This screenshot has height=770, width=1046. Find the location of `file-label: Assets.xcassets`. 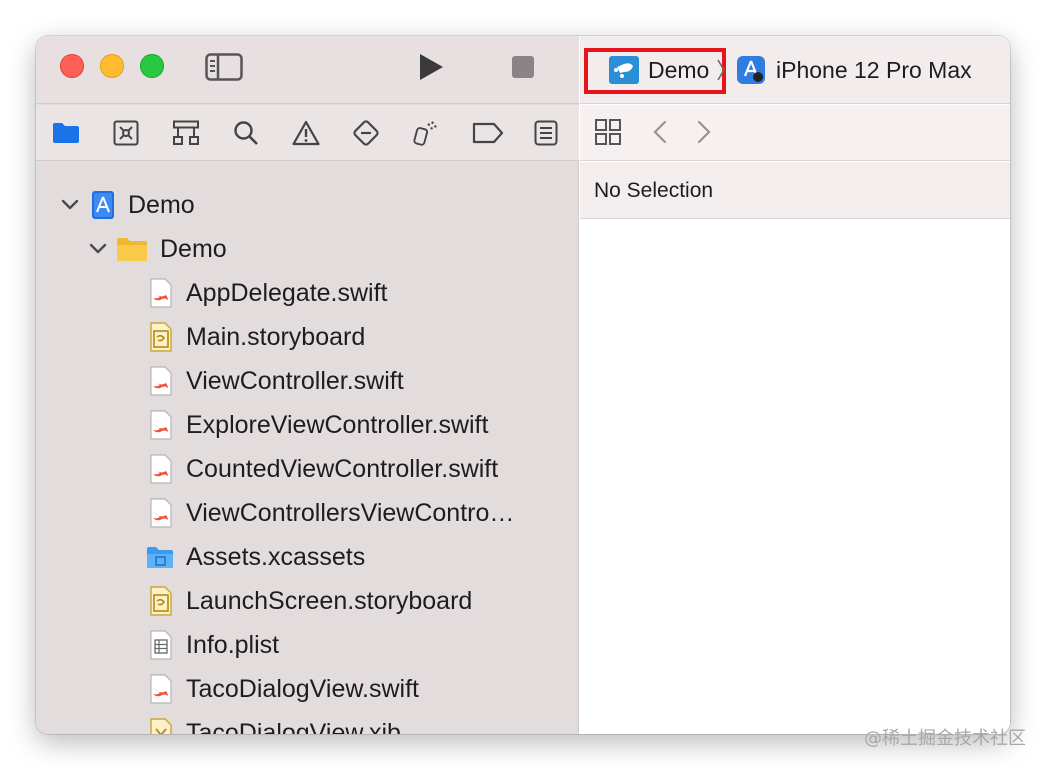

file-label: Assets.xcassets is located at coordinates (276, 556).